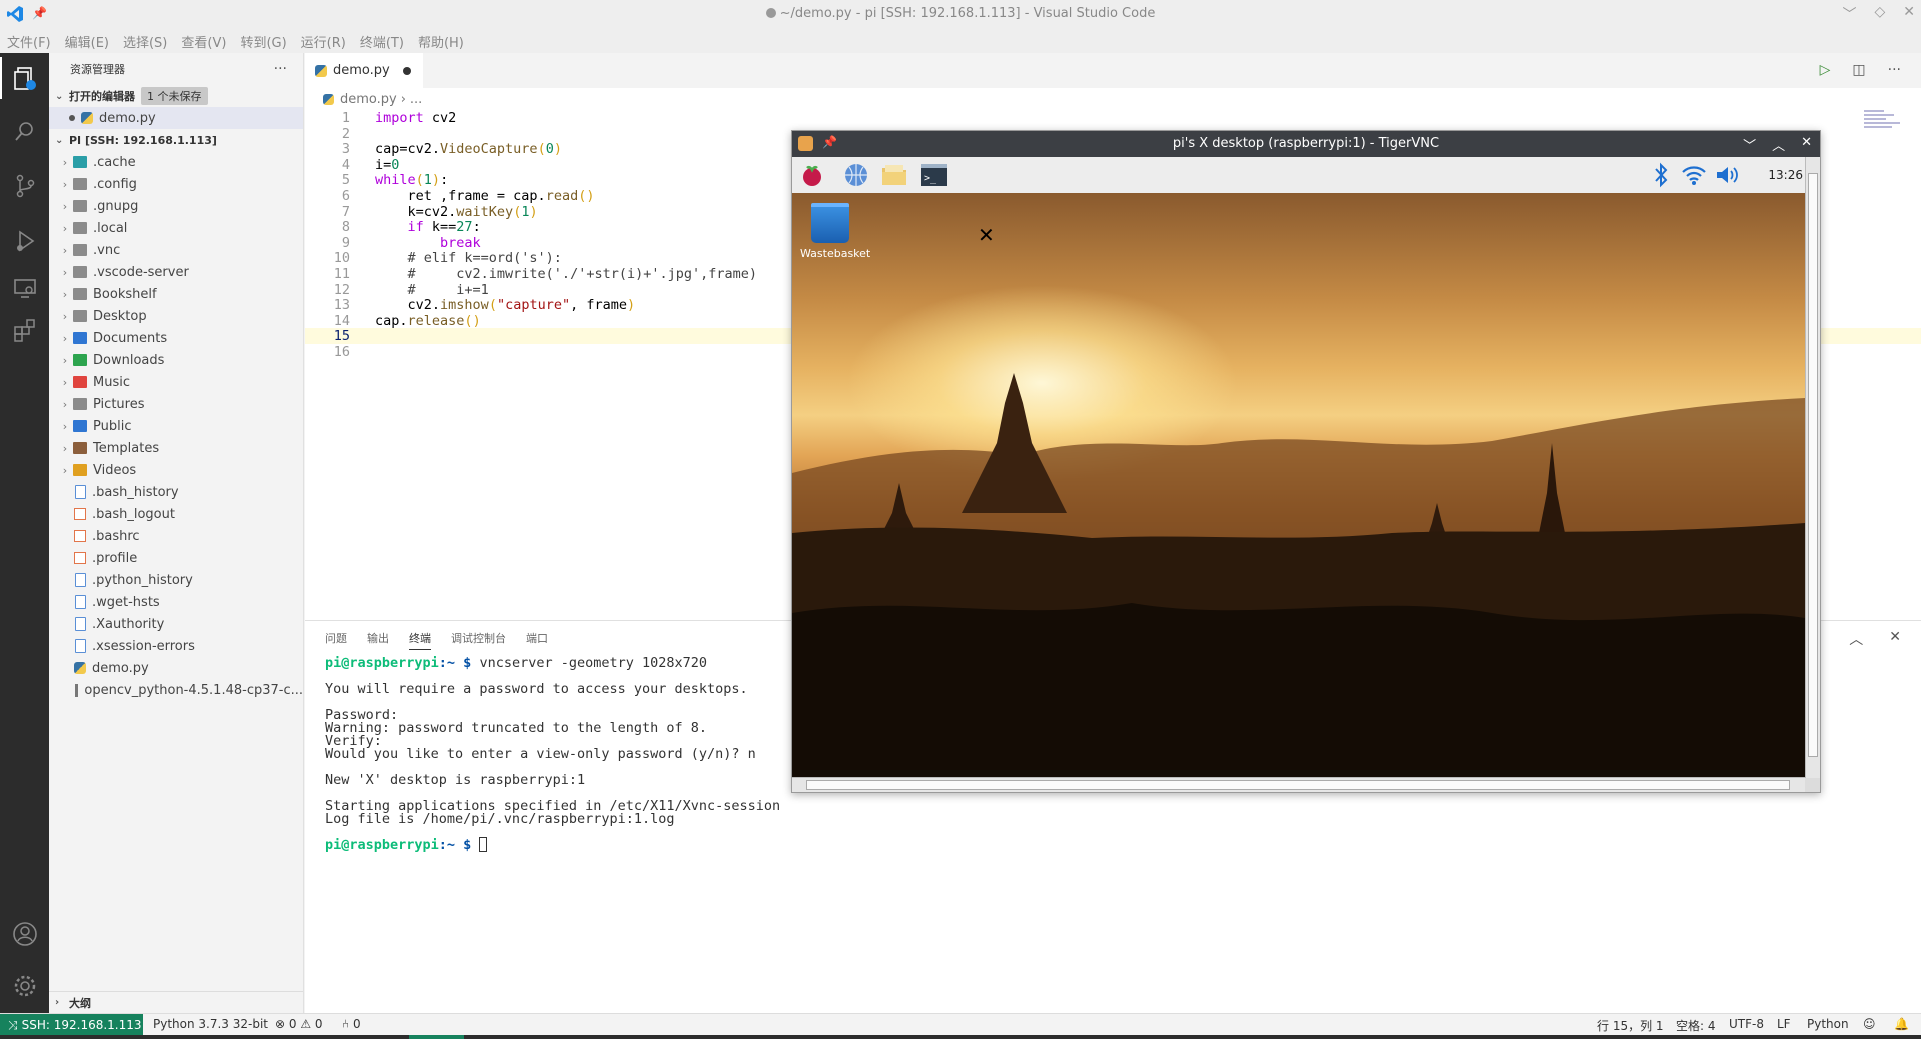 The height and width of the screenshot is (1039, 1921). I want to click on tree-folder: › Videos, so click(176, 470).